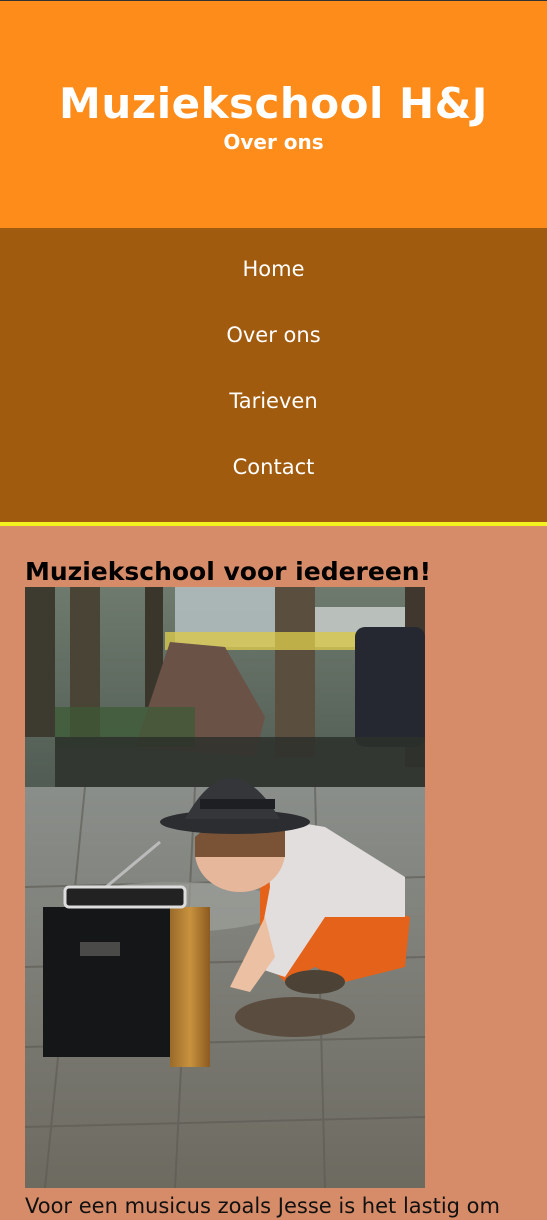 This screenshot has height=1220, width=547. I want to click on nav-item-home: Home, so click(273, 265).